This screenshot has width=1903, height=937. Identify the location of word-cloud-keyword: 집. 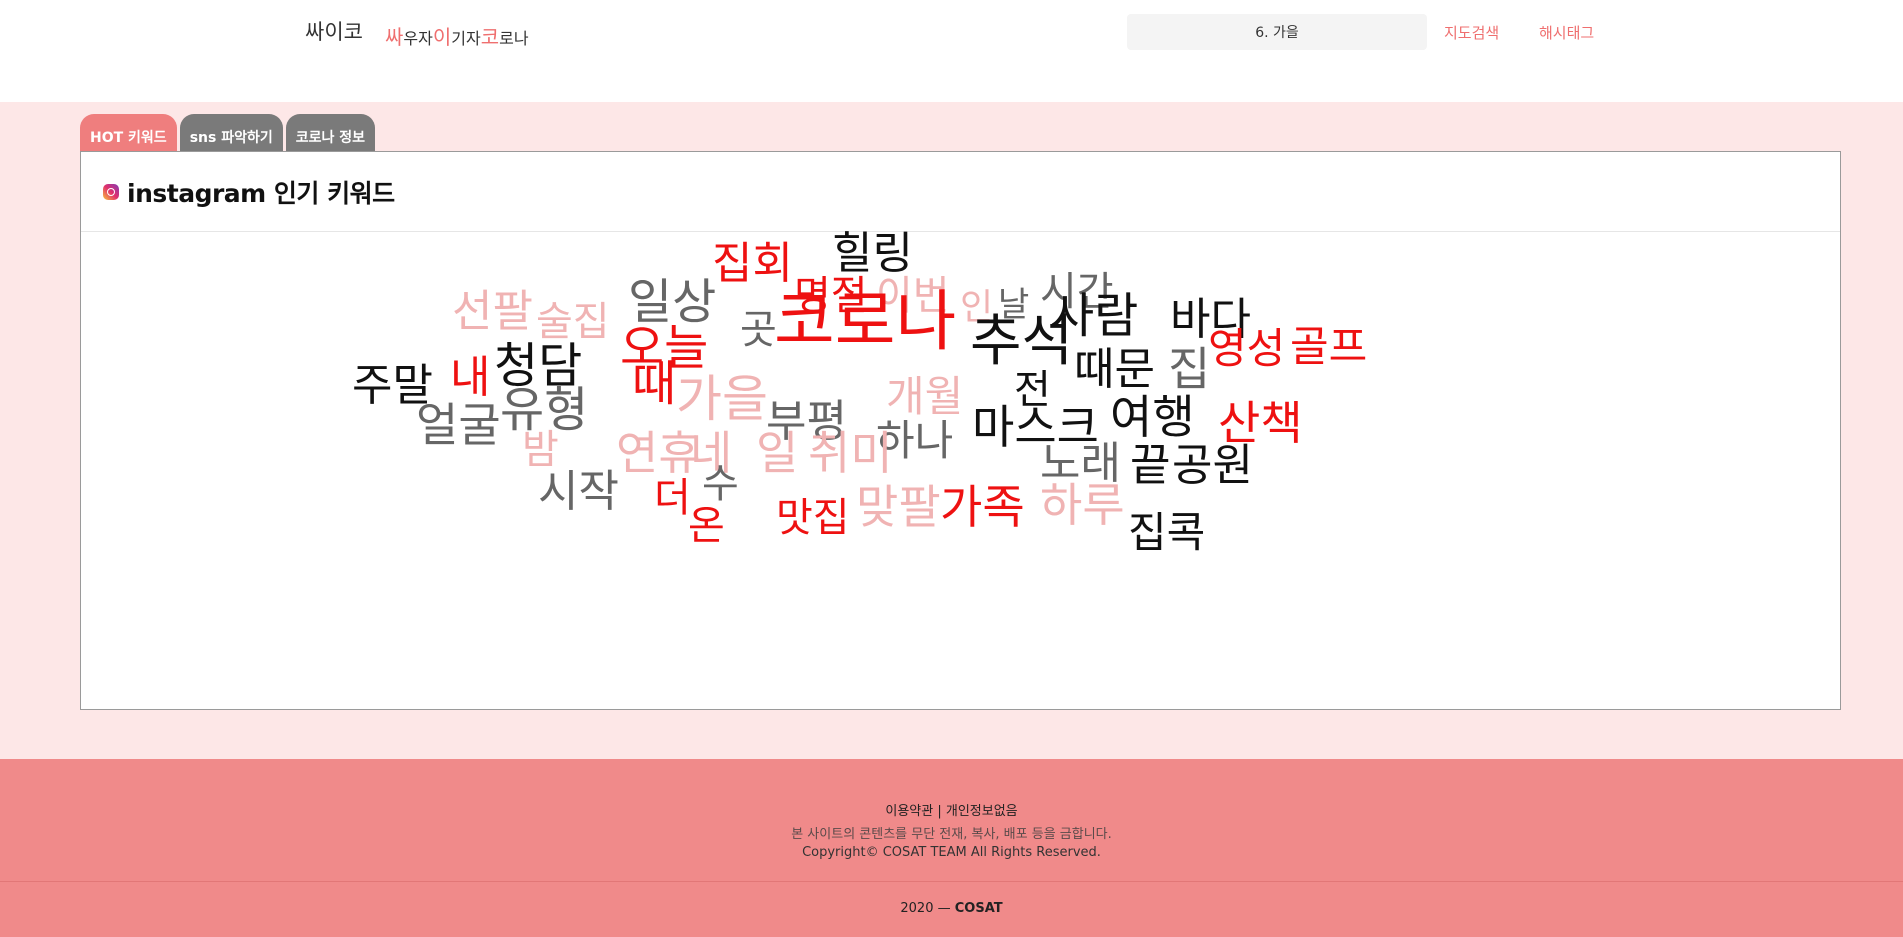
(1189, 369).